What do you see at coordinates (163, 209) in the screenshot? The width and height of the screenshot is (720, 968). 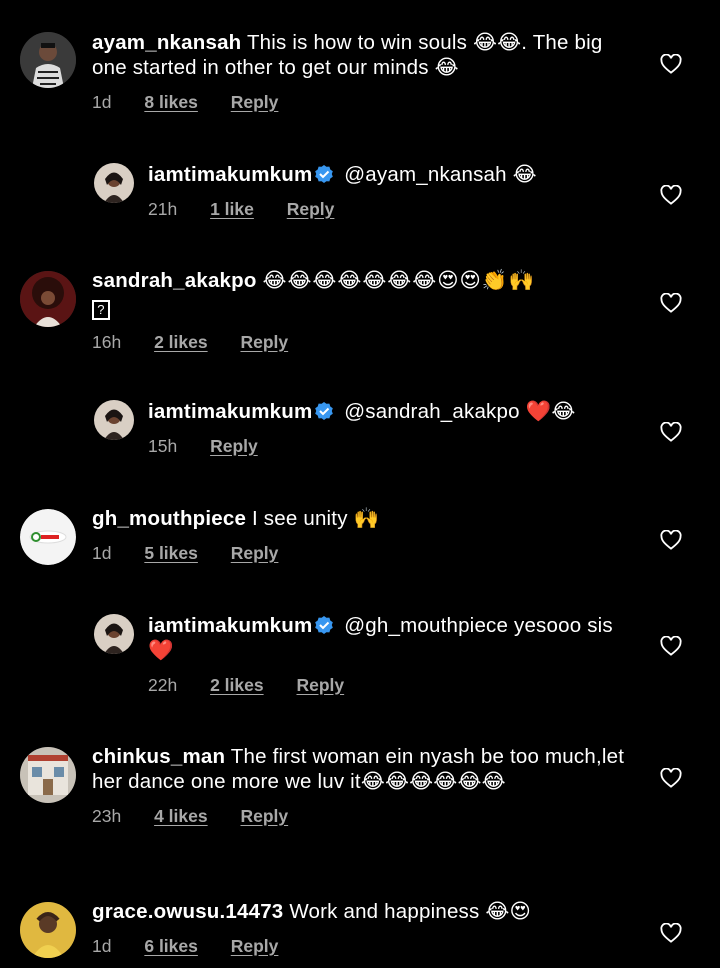 I see `timestamp: 21h` at bounding box center [163, 209].